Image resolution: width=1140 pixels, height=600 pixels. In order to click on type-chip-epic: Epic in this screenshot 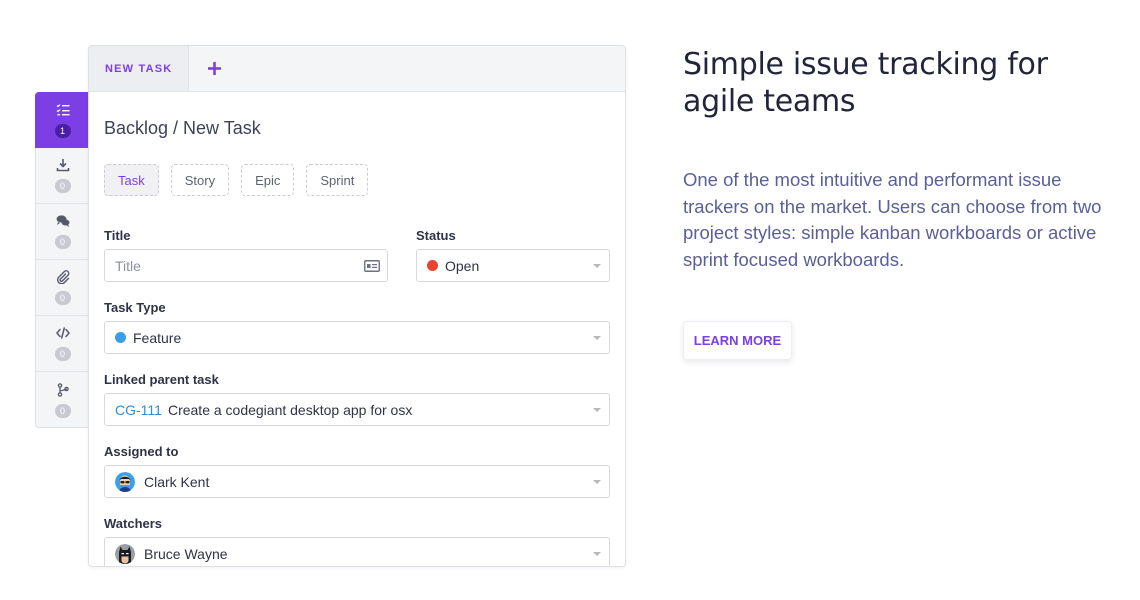, I will do `click(268, 180)`.